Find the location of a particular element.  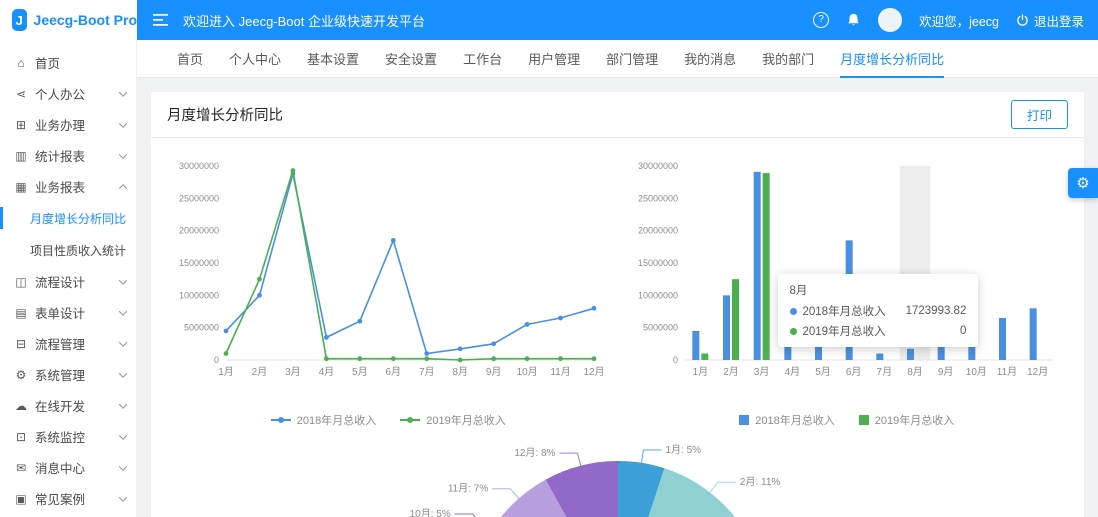

tooltip-series-name: 2018年月总收入 is located at coordinates (844, 312).